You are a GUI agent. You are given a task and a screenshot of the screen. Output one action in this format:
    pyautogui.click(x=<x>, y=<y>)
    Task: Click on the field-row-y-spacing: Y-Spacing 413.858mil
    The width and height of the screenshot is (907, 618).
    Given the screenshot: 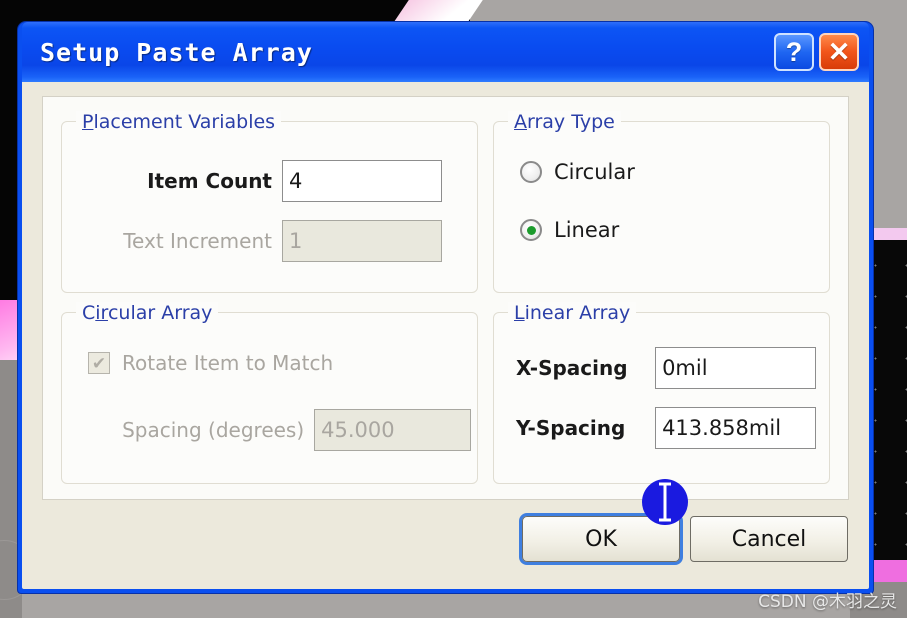 What is the action you would take?
    pyautogui.click(x=666, y=428)
    